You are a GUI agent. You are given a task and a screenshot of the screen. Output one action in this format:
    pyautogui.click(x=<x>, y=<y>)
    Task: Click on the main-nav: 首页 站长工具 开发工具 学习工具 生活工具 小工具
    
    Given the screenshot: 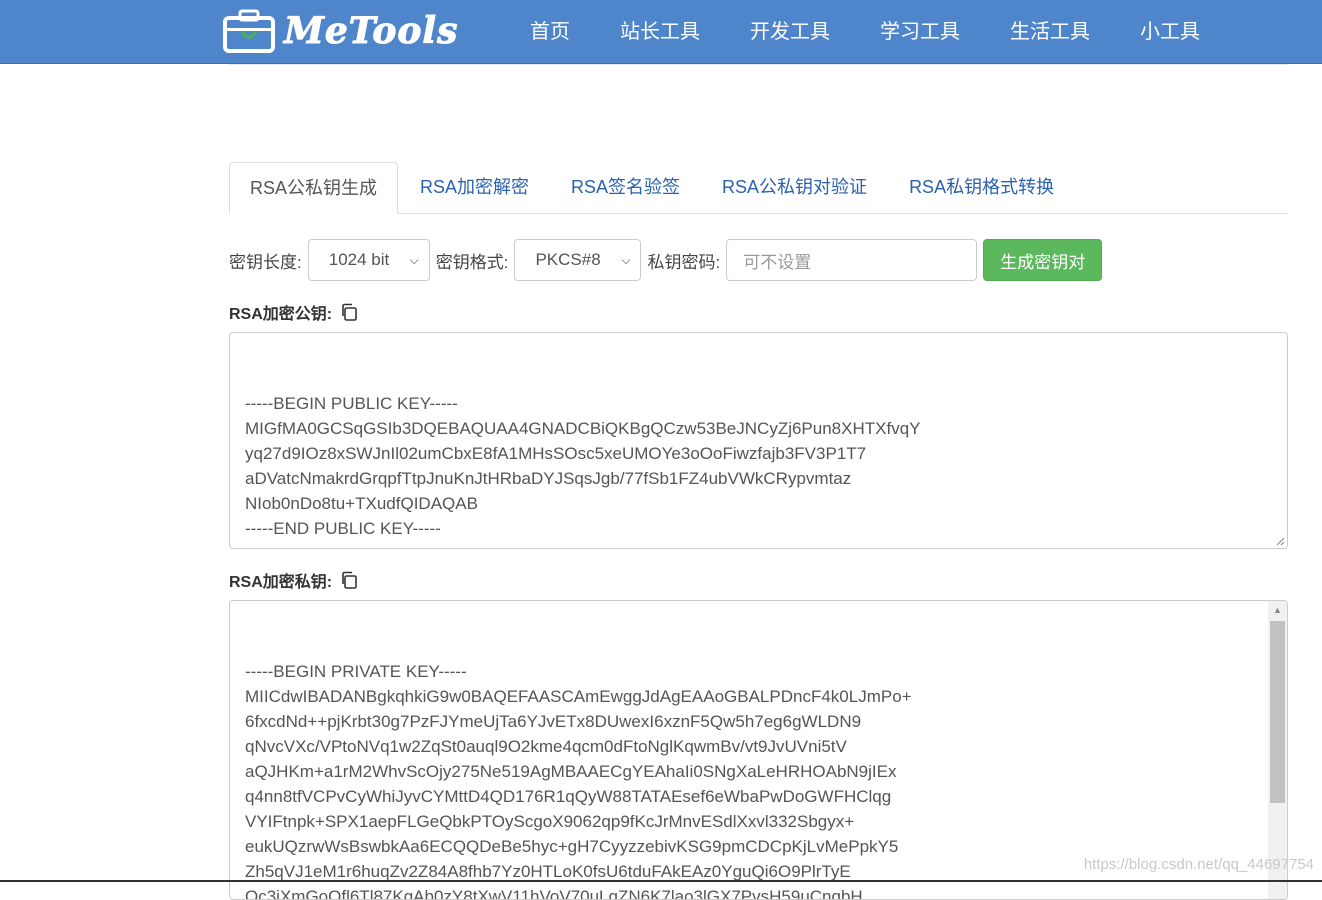 What is the action you would take?
    pyautogui.click(x=890, y=31)
    